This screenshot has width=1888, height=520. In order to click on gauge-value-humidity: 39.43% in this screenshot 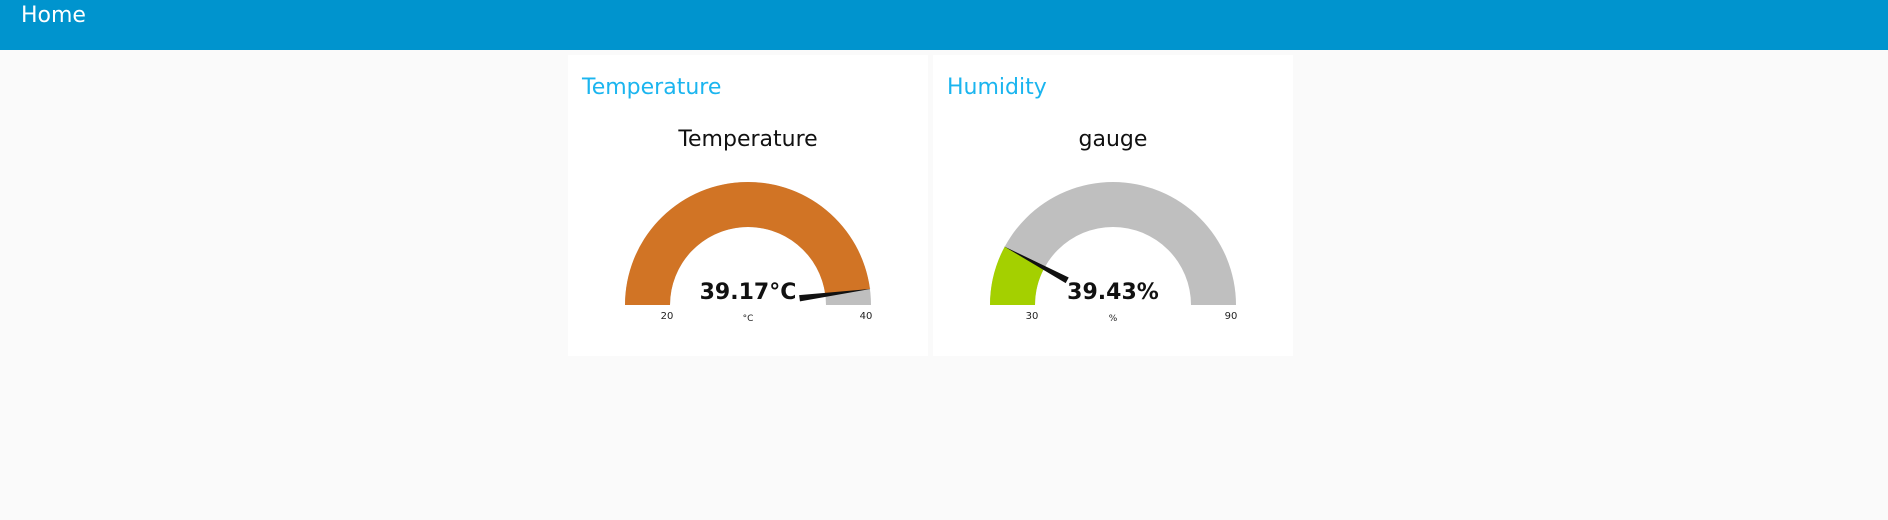, I will do `click(1113, 292)`.